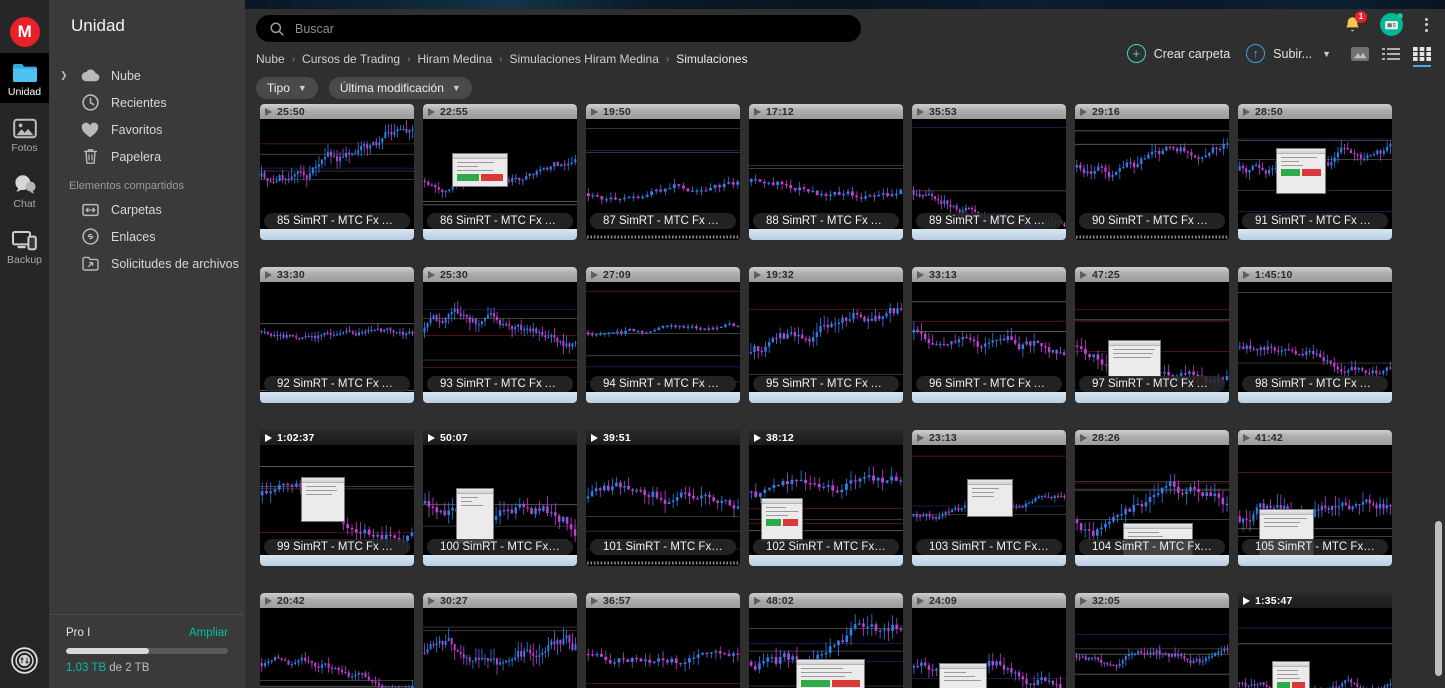 The height and width of the screenshot is (688, 1445). Describe the element at coordinates (208, 633) in the screenshot. I see `upgrade-link: Ampliar` at that location.